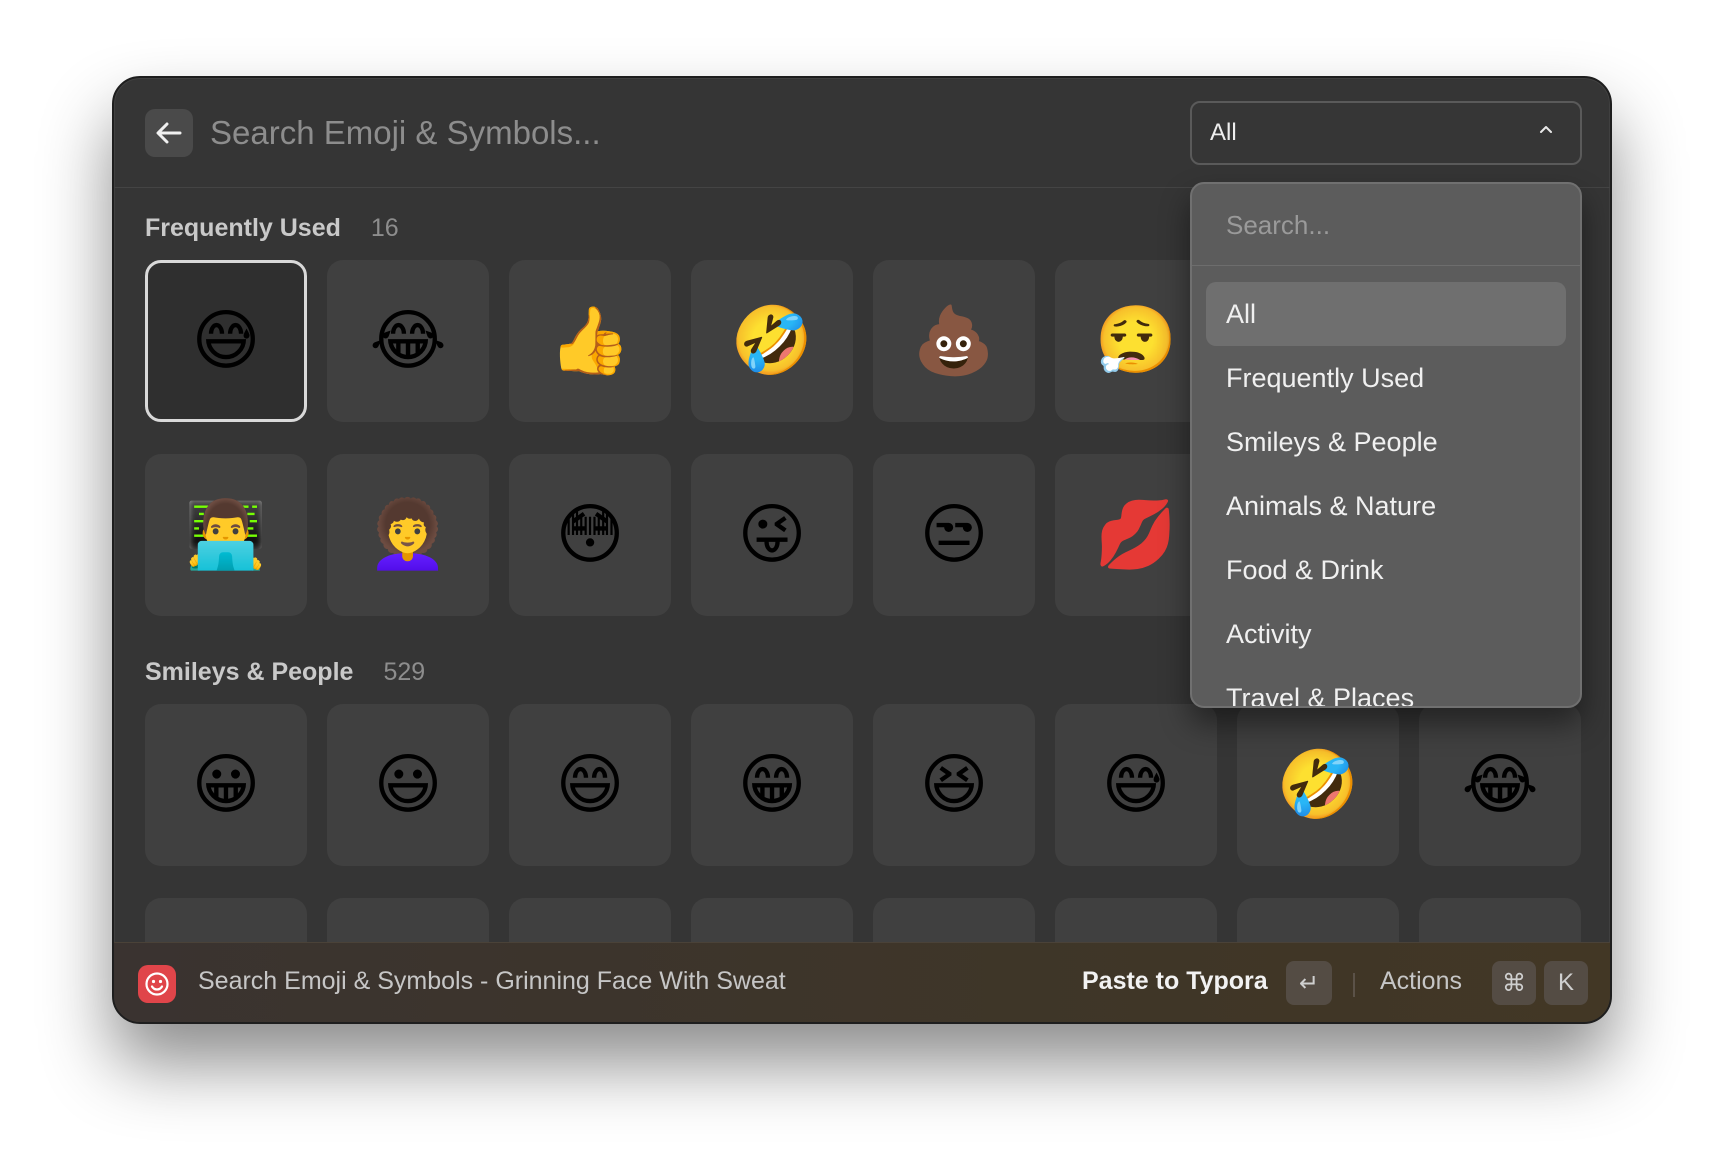 Image resolution: width=1724 pixels, height=1172 pixels. Describe the element at coordinates (590, 341) in the screenshot. I see `emoji-tile: 👍` at that location.